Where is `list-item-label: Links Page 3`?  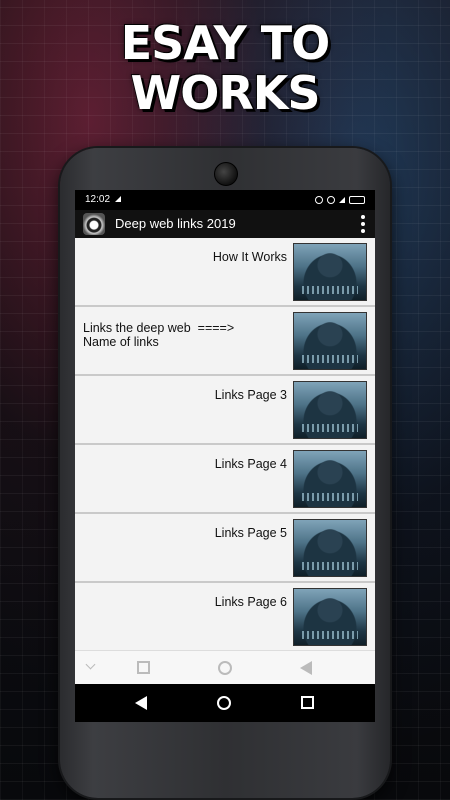
list-item-label: Links Page 3 is located at coordinates (250, 395).